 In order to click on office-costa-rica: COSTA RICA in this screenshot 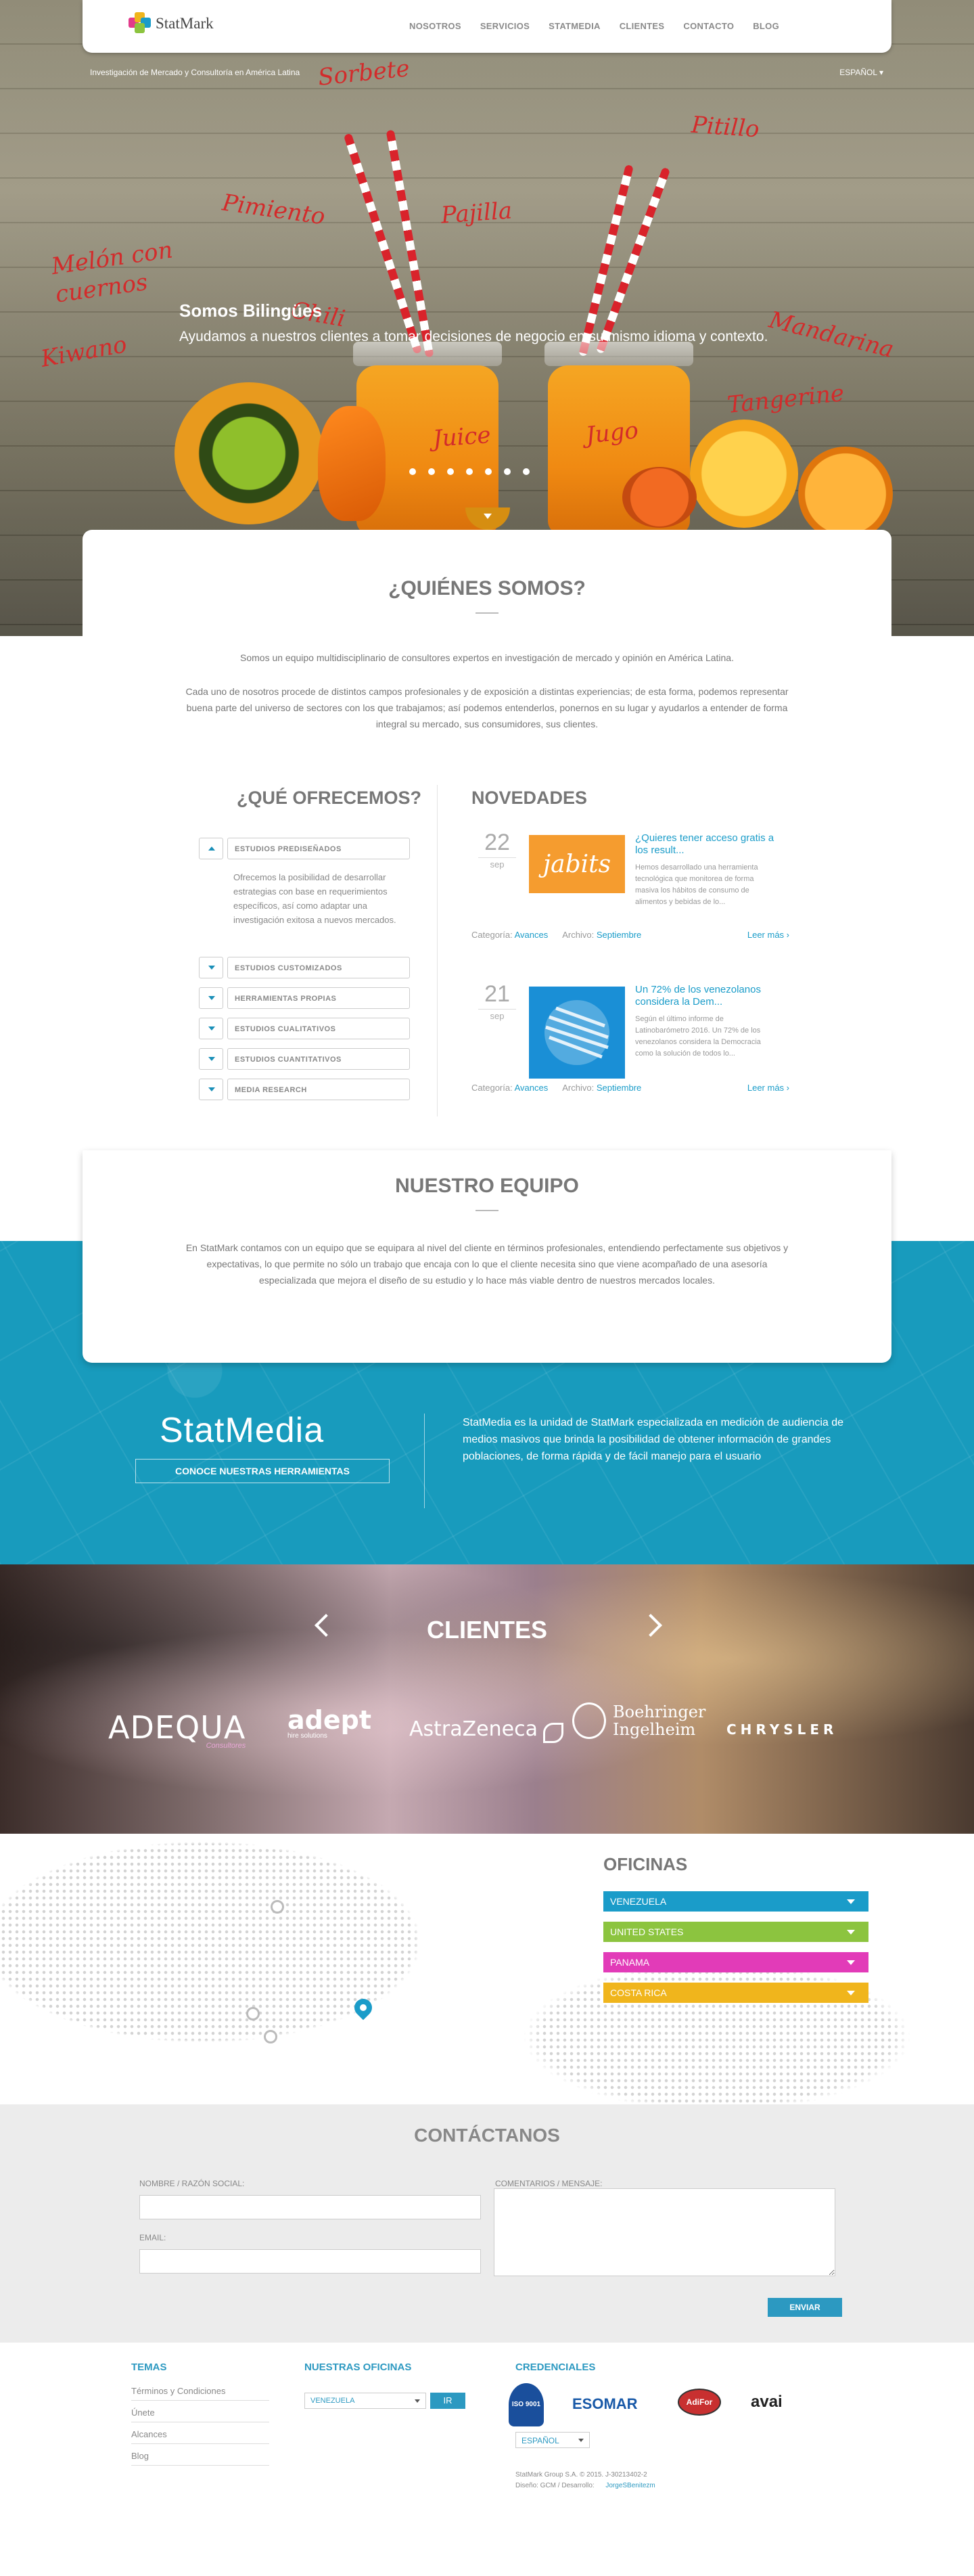, I will do `click(735, 1993)`.